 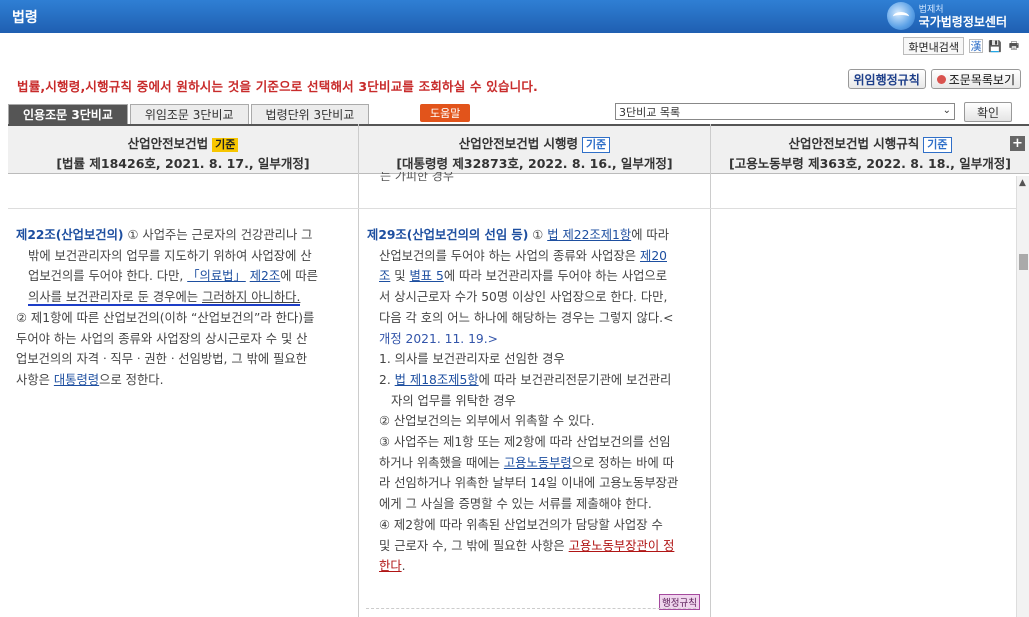 I want to click on article-20-link: 조, so click(x=384, y=276).